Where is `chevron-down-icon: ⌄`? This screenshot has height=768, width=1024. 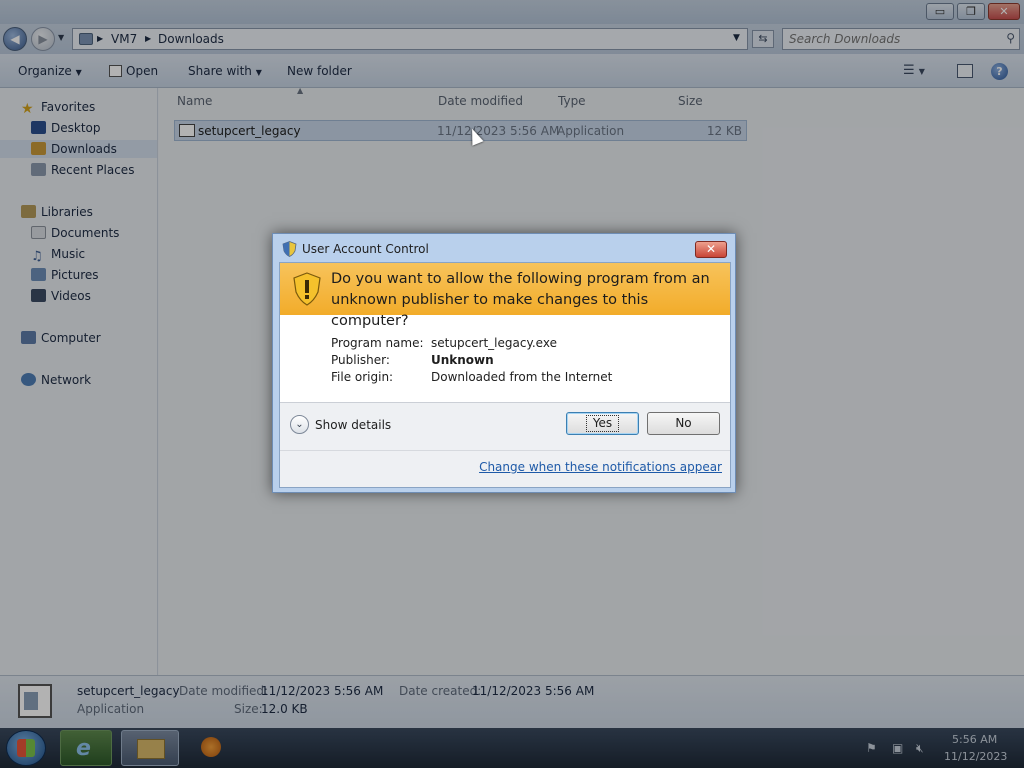 chevron-down-icon: ⌄ is located at coordinates (299, 424).